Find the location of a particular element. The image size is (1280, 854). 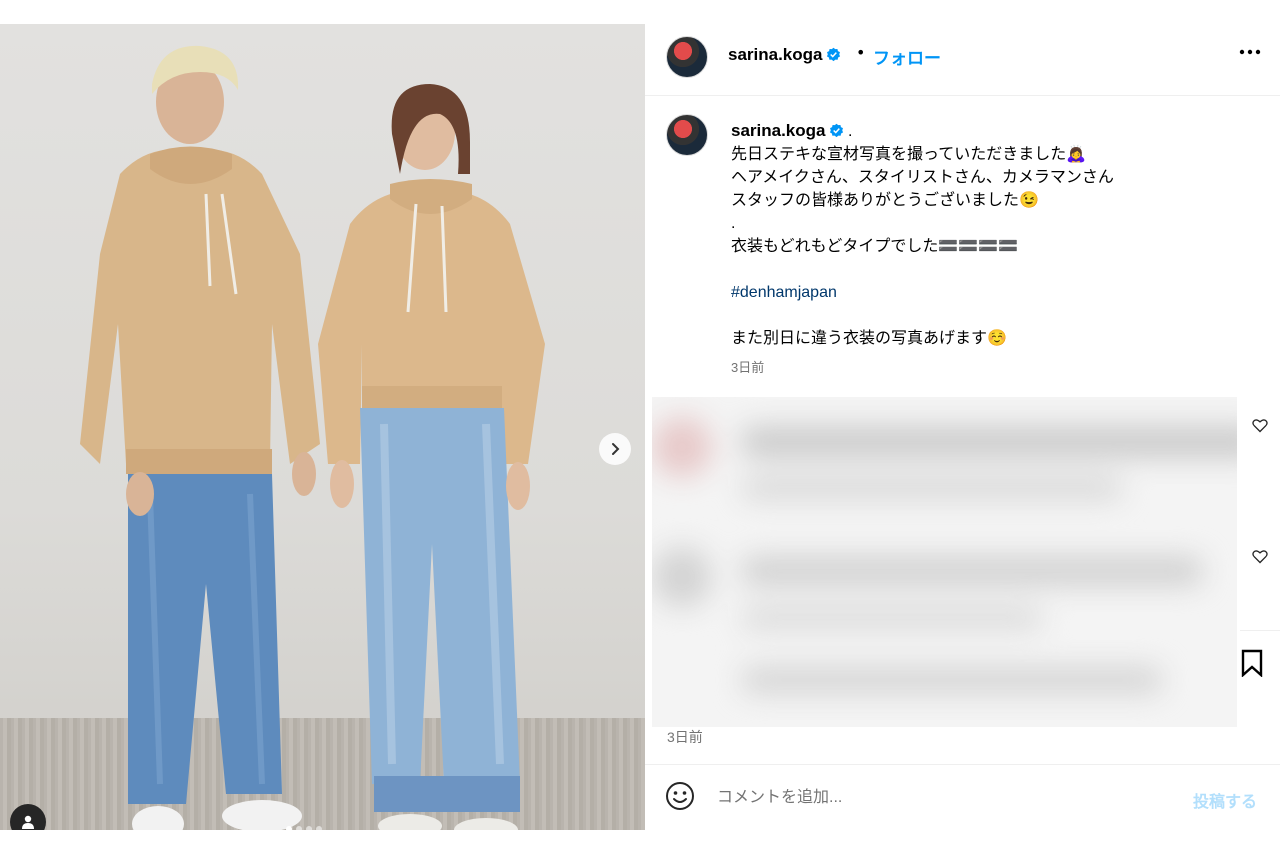

bookmark-icon is located at coordinates (1252, 663).